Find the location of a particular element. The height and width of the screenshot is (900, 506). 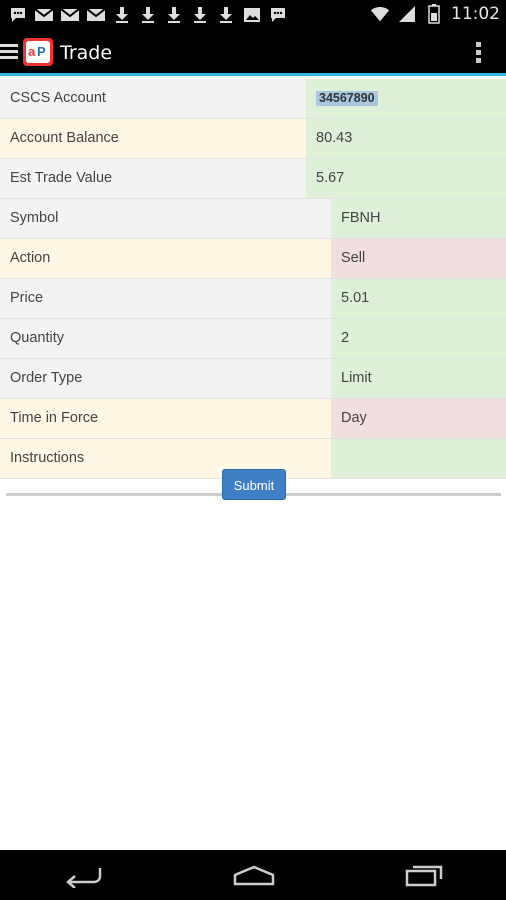

form-row-time-in-force: Time in Force Day is located at coordinates (253, 419).